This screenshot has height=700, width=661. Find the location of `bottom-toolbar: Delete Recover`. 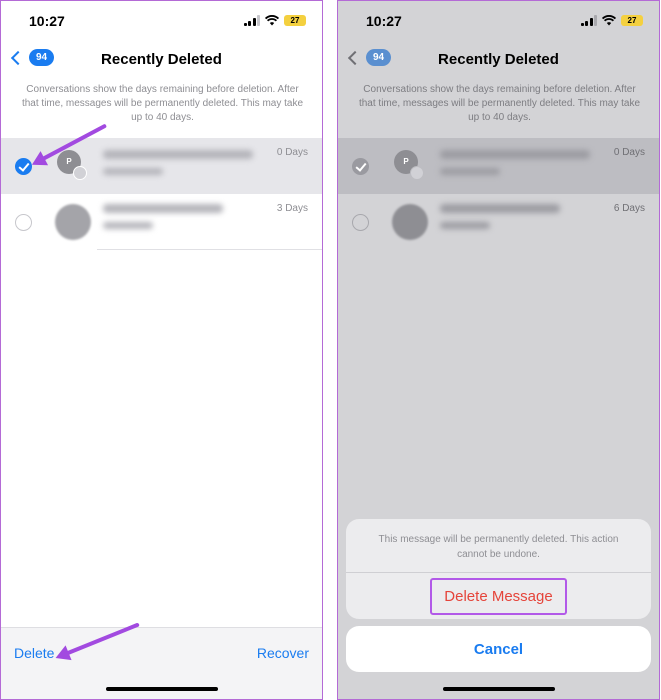

bottom-toolbar: Delete Recover is located at coordinates (161, 663).